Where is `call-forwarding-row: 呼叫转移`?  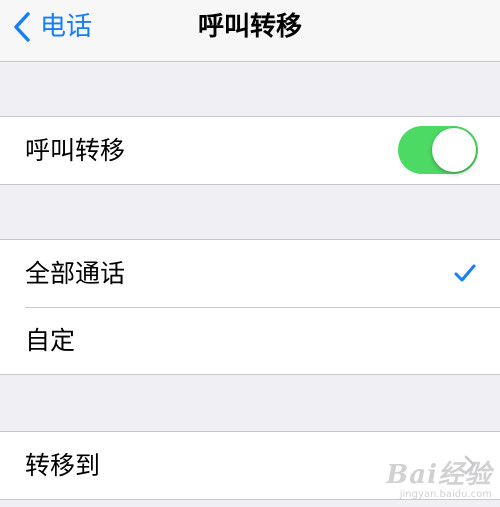 call-forwarding-row: 呼叫转移 is located at coordinates (250, 150).